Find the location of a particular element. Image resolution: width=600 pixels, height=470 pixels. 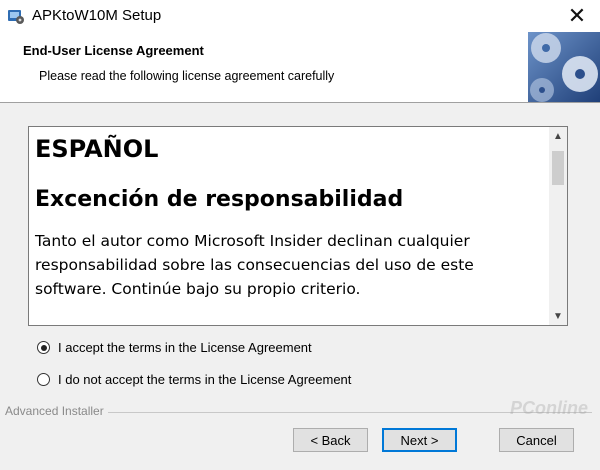

close-icon: ✕ is located at coordinates (577, 15).